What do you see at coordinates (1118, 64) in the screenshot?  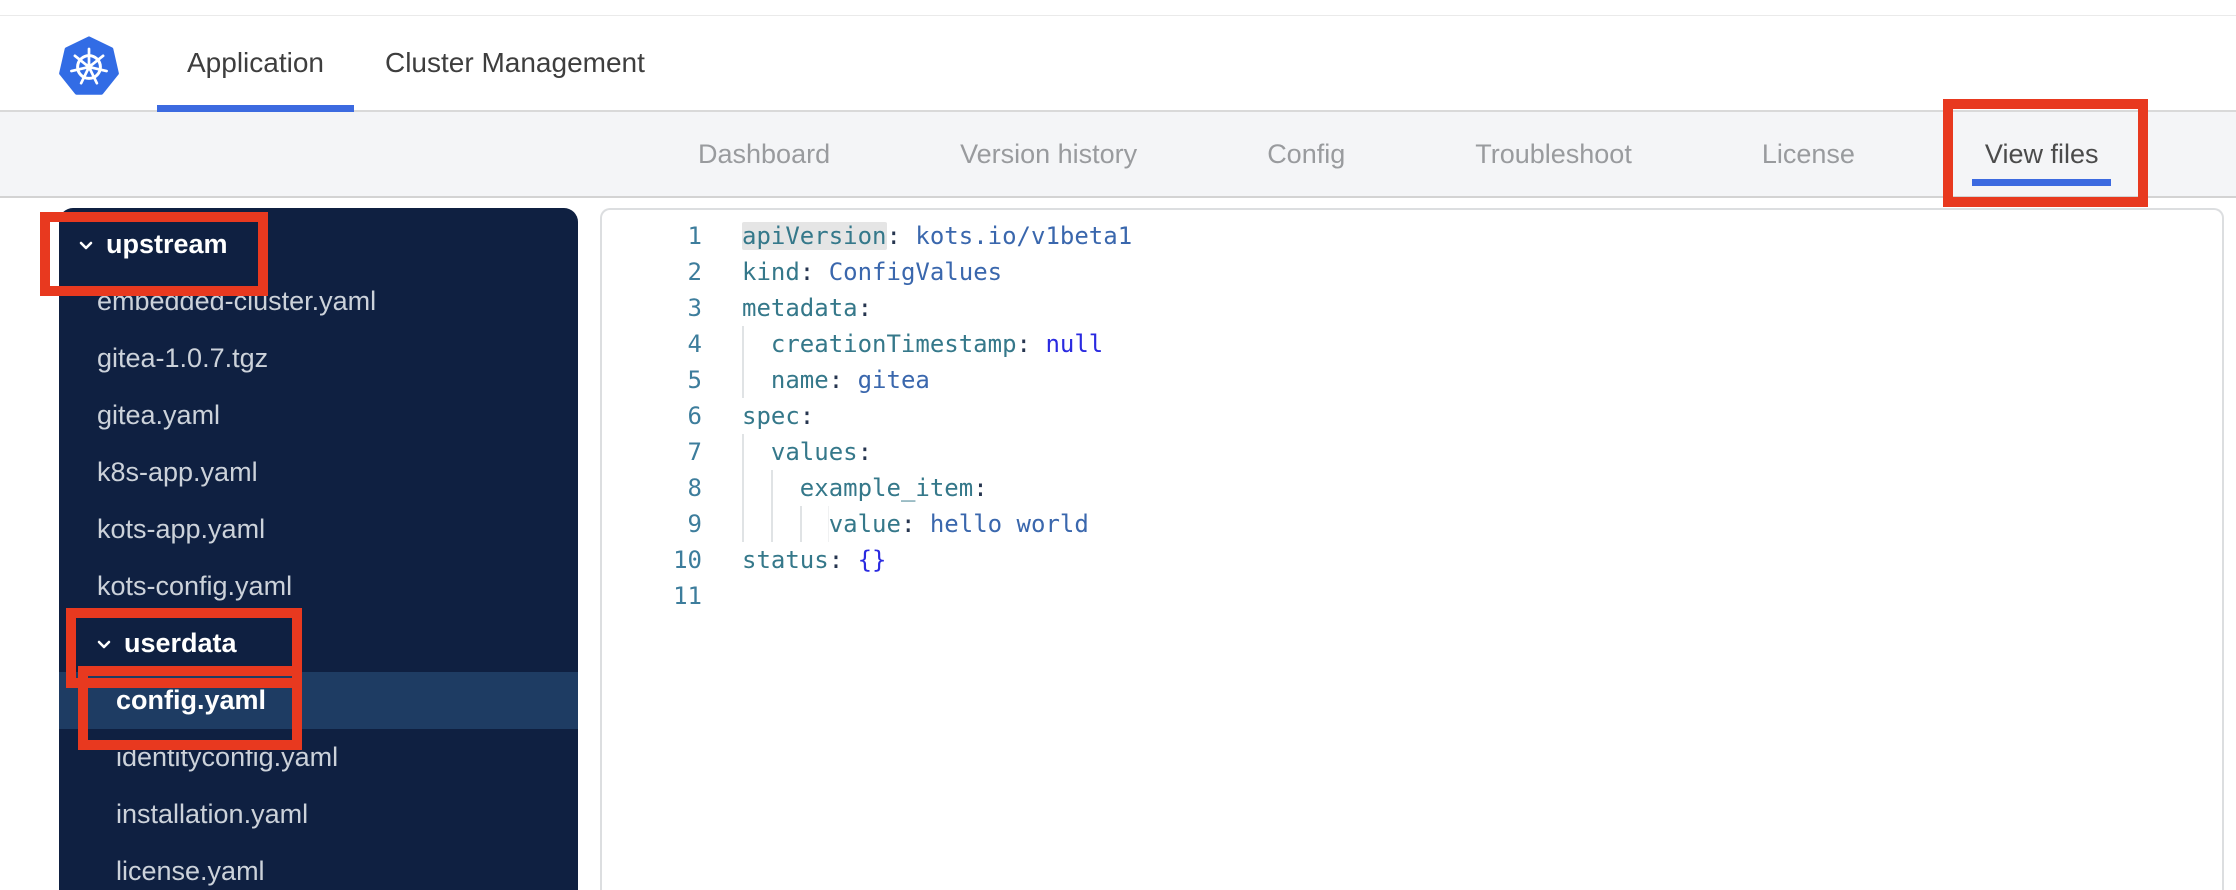 I see `app-header: Application Cluster Management` at bounding box center [1118, 64].